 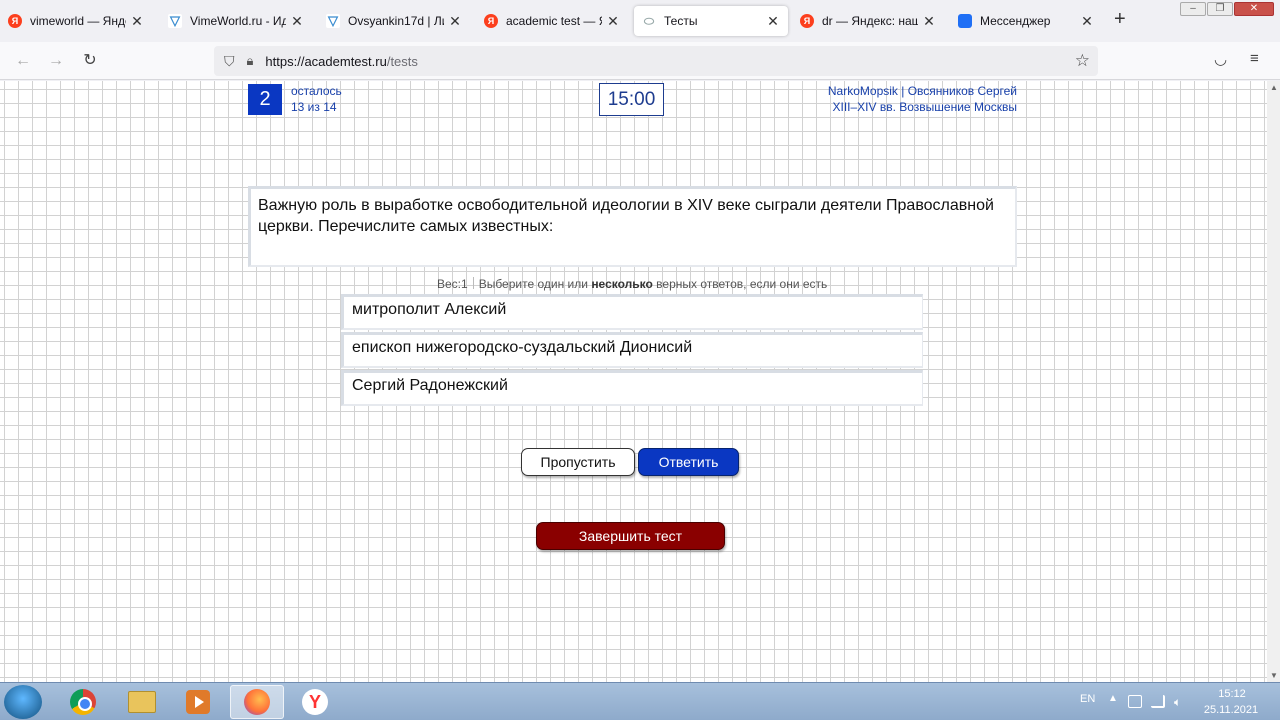 I want to click on question-weight: Вес:1, so click(x=452, y=284).